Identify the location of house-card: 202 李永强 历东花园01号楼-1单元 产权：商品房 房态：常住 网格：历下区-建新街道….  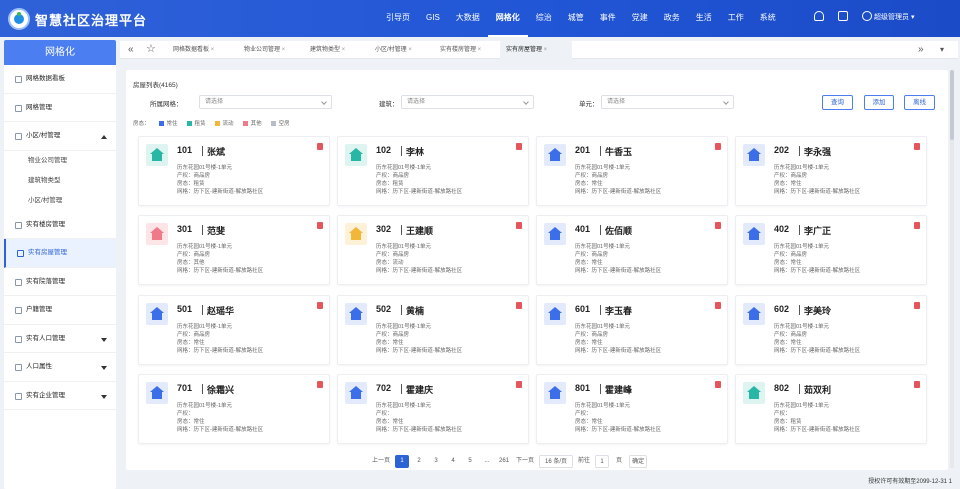
(831, 171).